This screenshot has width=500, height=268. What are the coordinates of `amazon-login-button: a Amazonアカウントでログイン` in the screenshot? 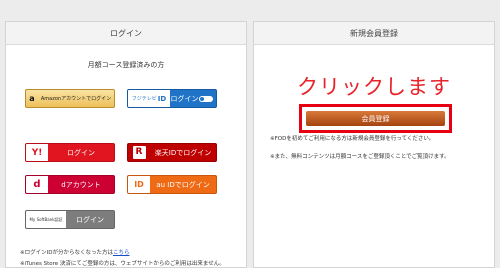 It's located at (70, 98).